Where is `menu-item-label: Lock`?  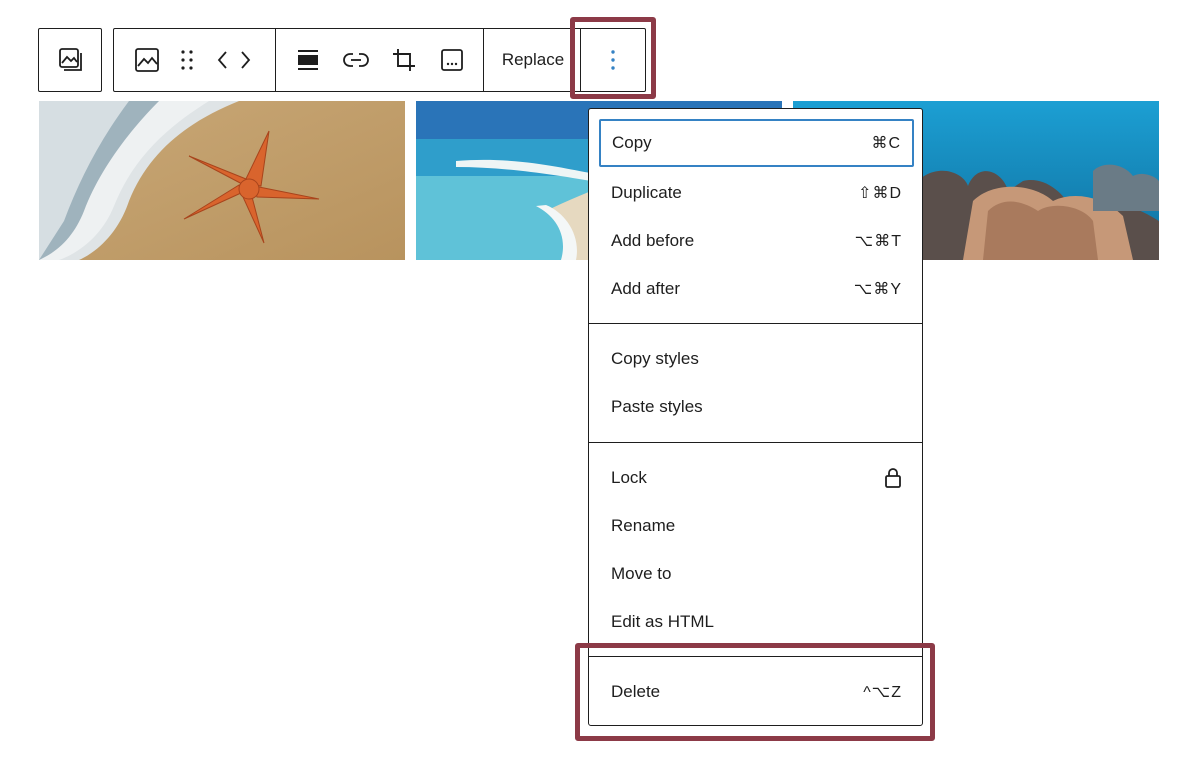
menu-item-label: Lock is located at coordinates (629, 477).